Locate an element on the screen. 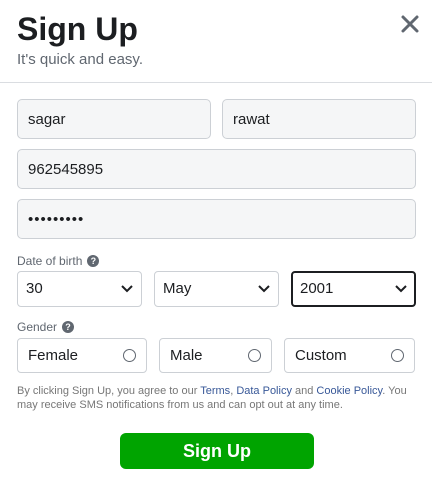  gender-option-custom: Custom is located at coordinates (349, 355).